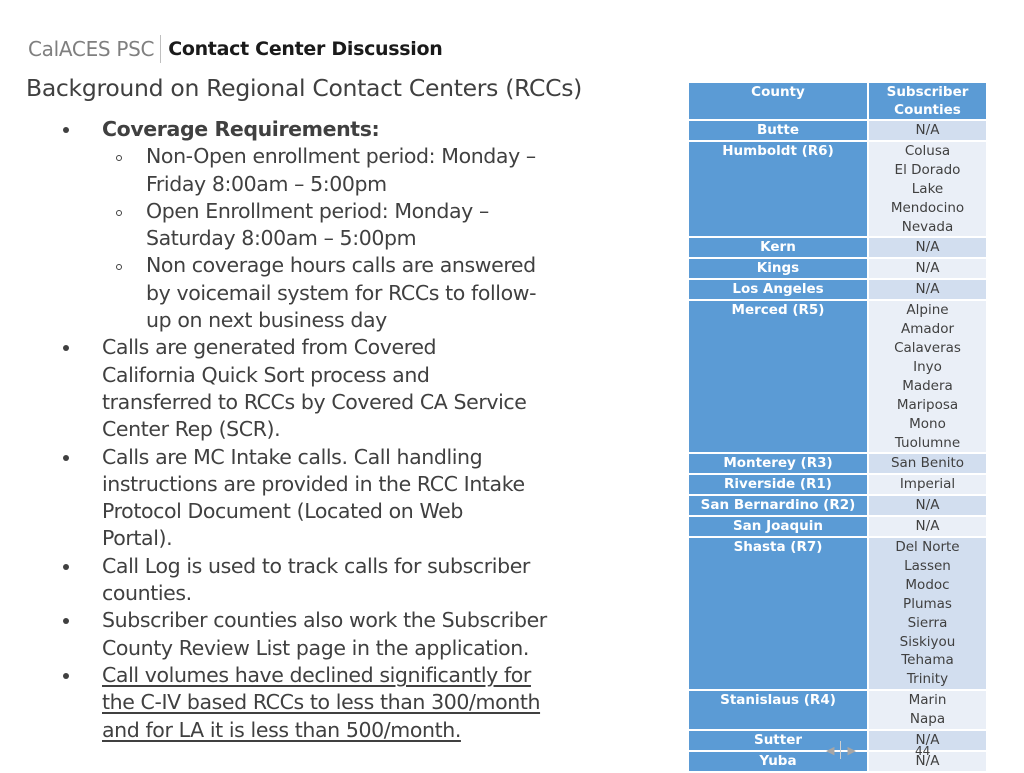  I want to click on table-row: San Bernardino (R2) N/A, so click(837, 506).